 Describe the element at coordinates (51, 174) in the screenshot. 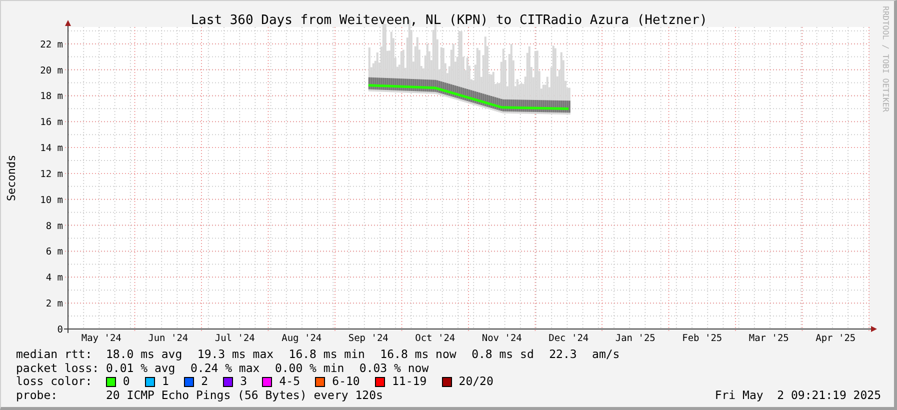

I see `y-tick-label: 12 m` at that location.